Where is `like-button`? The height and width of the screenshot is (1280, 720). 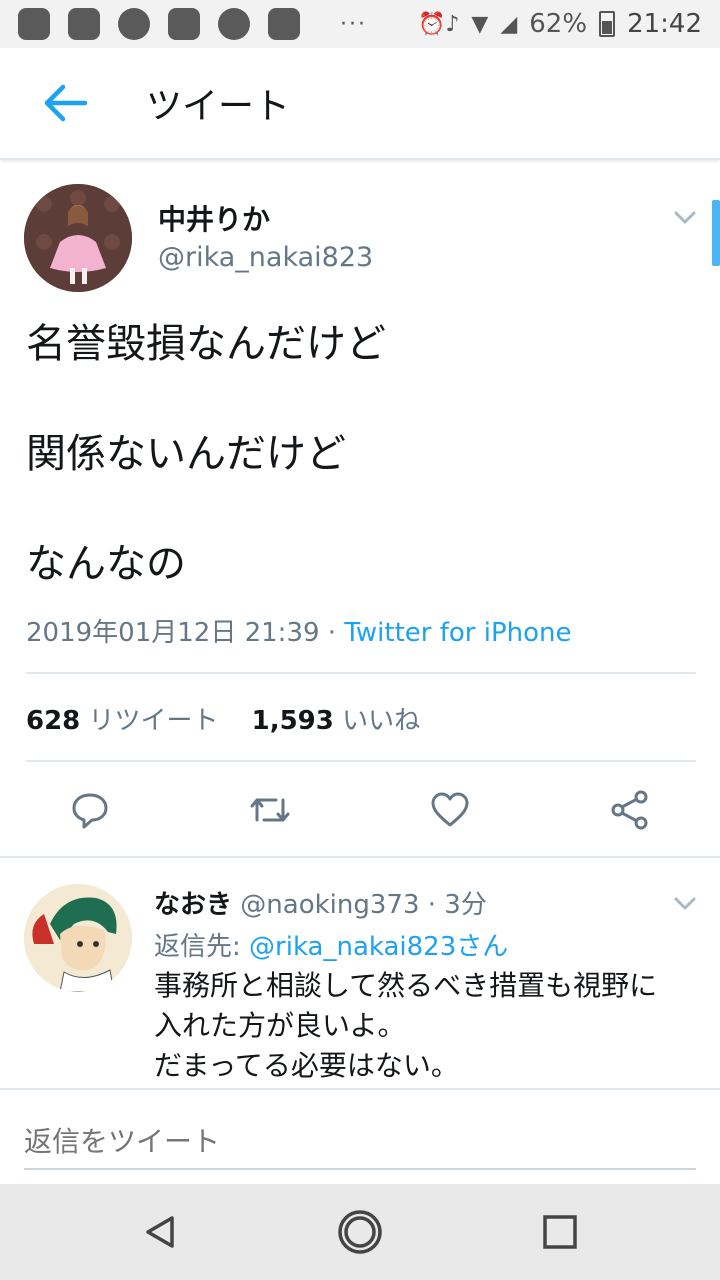
like-button is located at coordinates (450, 810).